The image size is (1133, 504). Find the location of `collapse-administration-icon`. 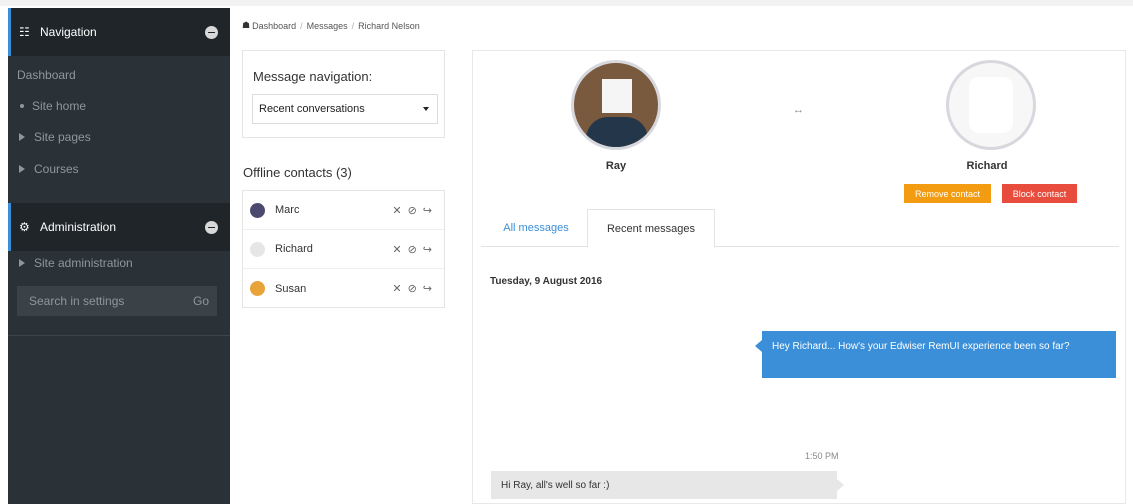

collapse-administration-icon is located at coordinates (211, 227).